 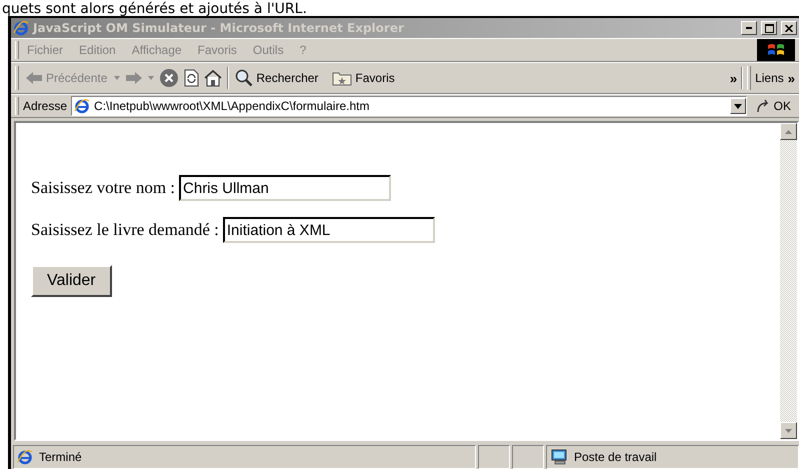 I want to click on close-button, so click(x=789, y=28).